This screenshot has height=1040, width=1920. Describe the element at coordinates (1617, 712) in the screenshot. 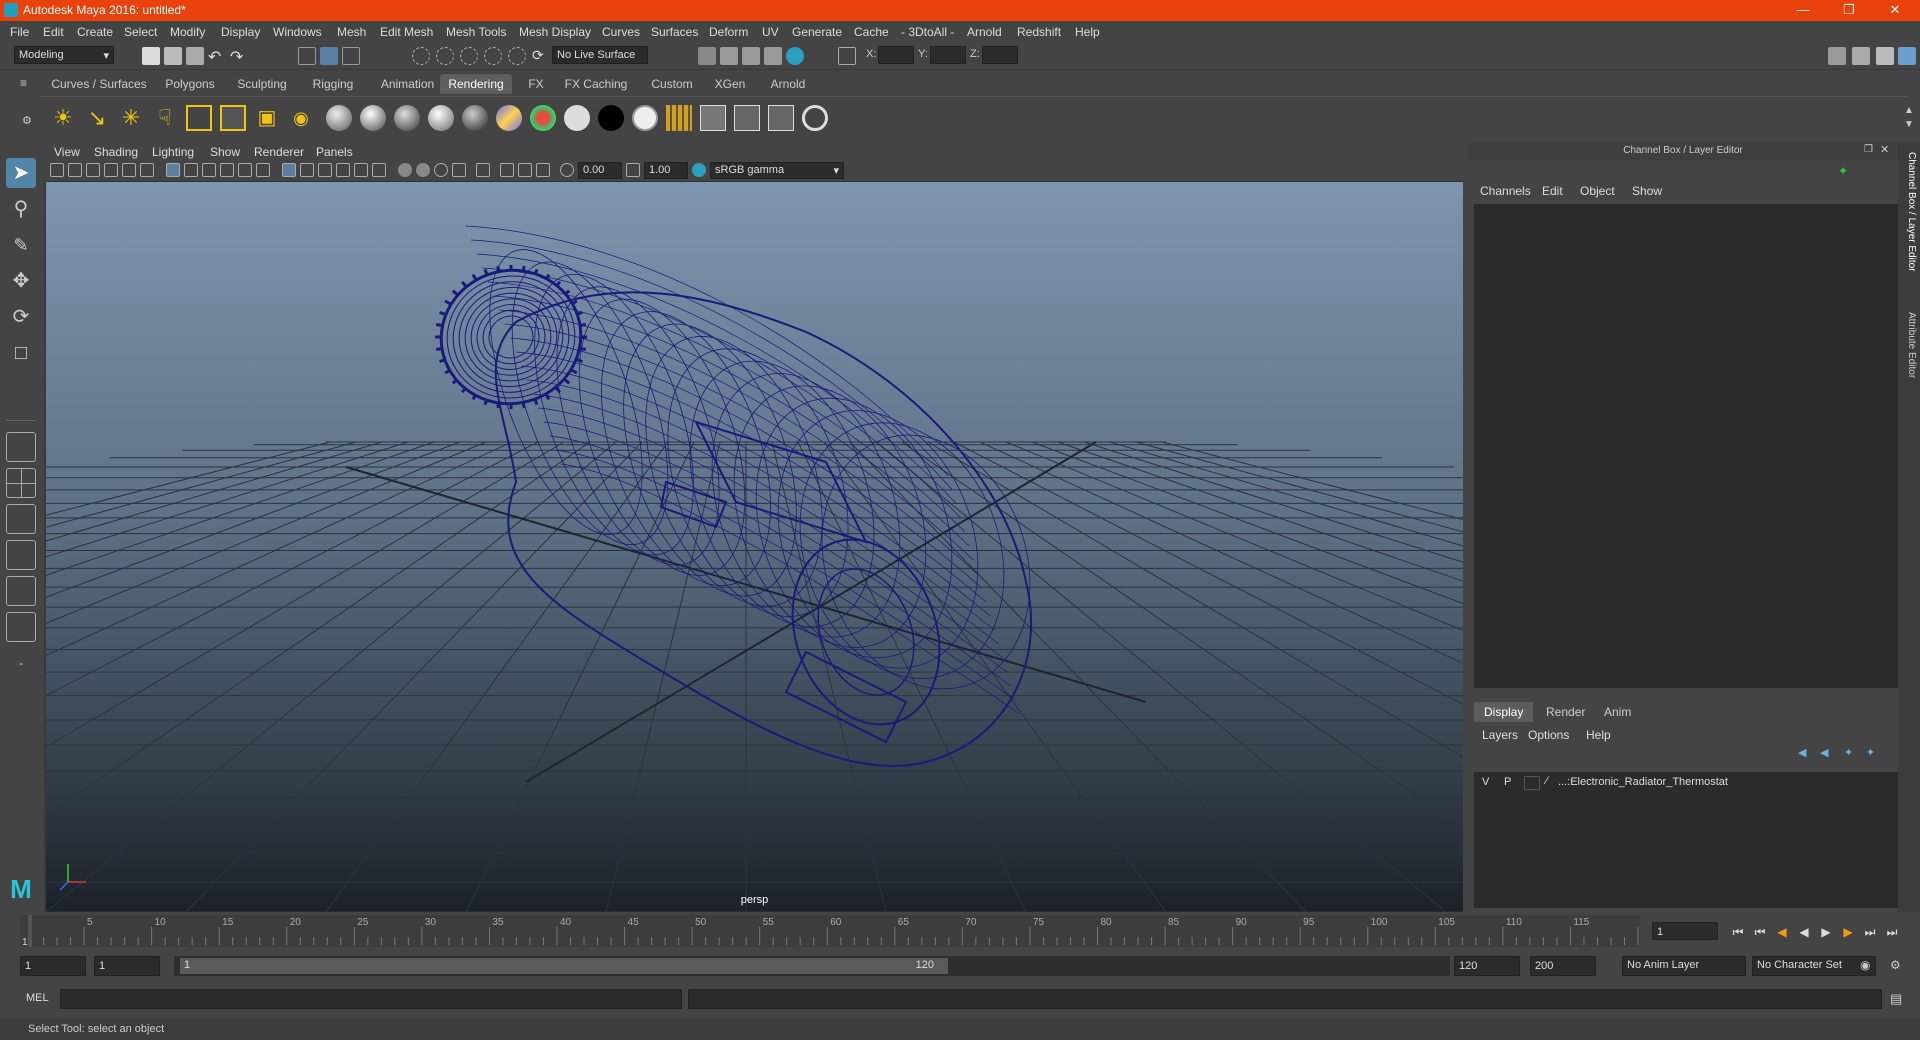

I see `layer-tab-anim: Anim` at that location.